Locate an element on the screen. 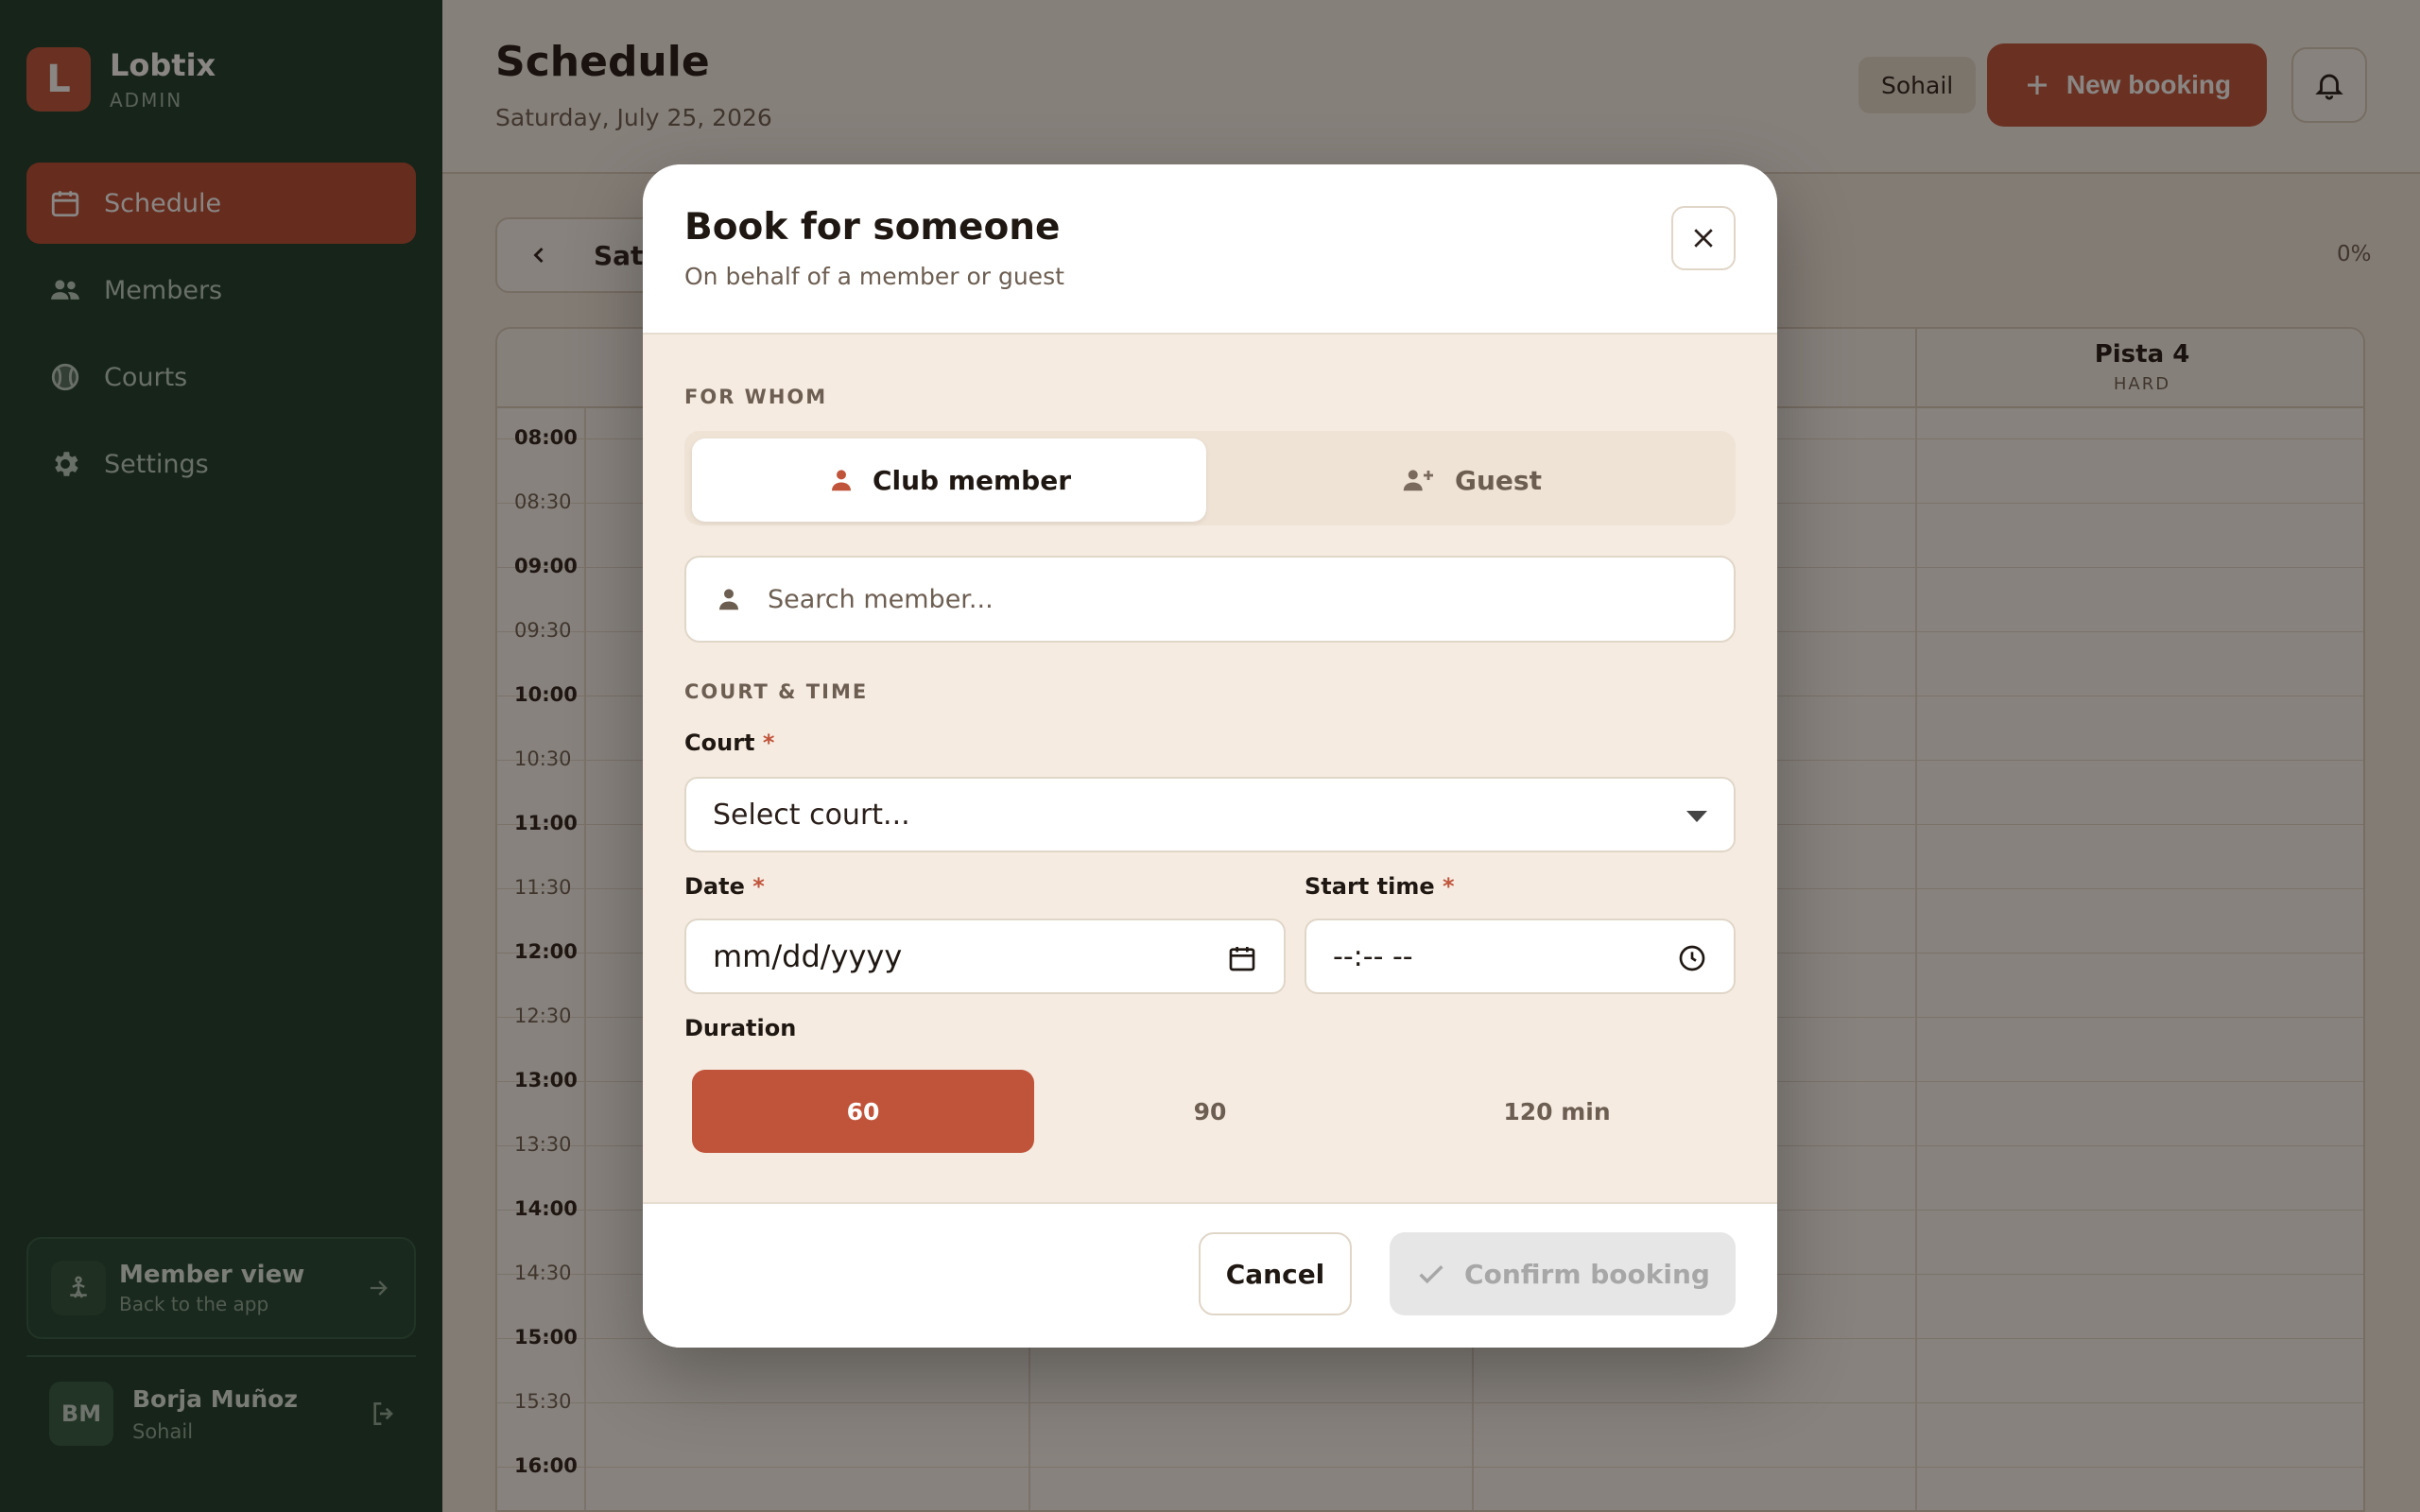 The height and width of the screenshot is (1512, 2420). confirm-booking-button: Confirm booking is located at coordinates (1563, 1273).